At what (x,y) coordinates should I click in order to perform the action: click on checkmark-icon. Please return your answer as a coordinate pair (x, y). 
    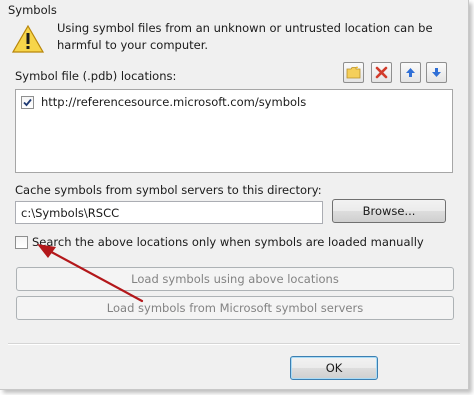
    Looking at the image, I should click on (27, 102).